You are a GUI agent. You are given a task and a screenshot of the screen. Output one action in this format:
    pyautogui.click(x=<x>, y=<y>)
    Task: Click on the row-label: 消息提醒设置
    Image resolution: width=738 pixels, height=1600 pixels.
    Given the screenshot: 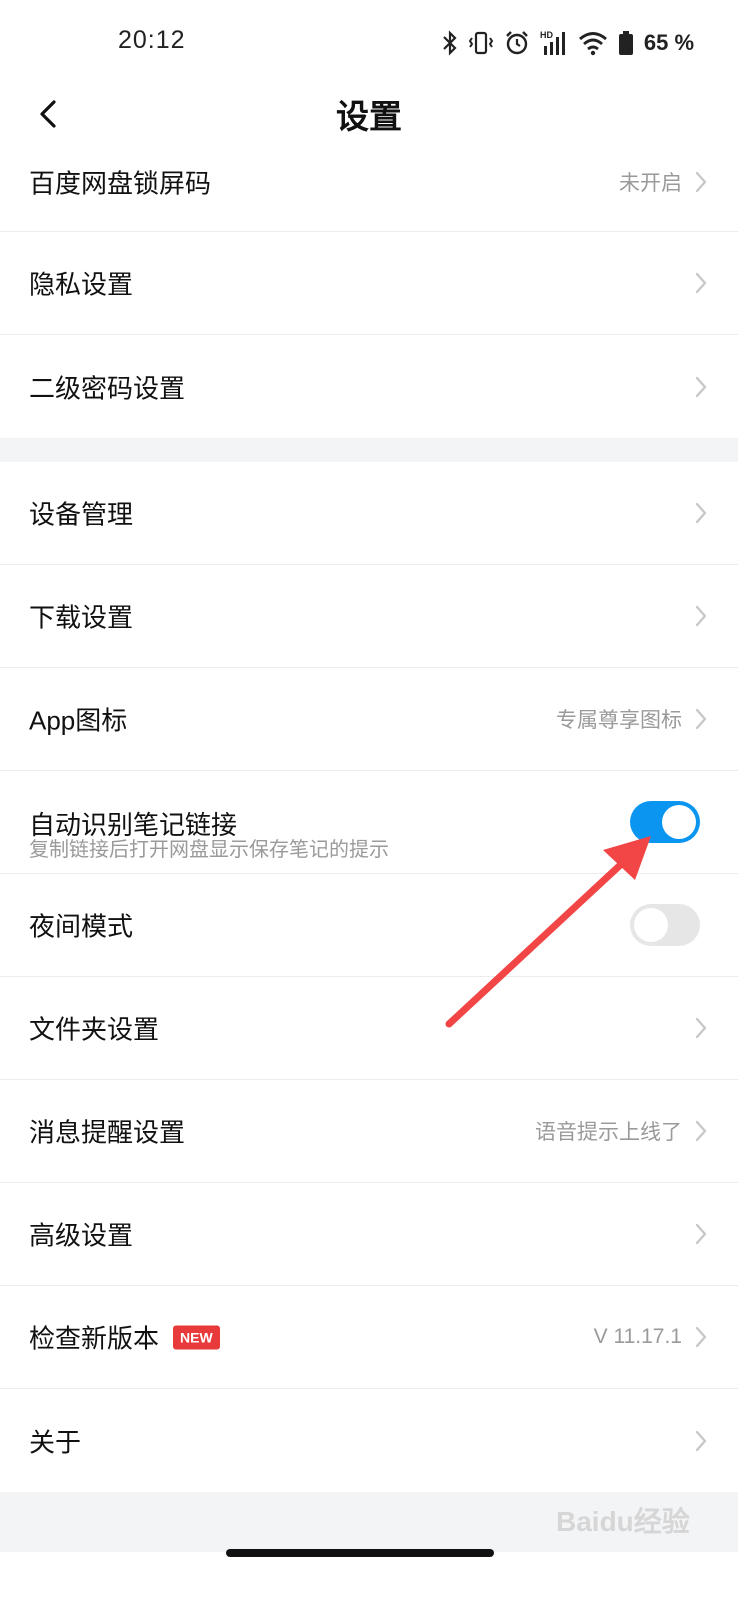 What is the action you would take?
    pyautogui.click(x=107, y=1132)
    